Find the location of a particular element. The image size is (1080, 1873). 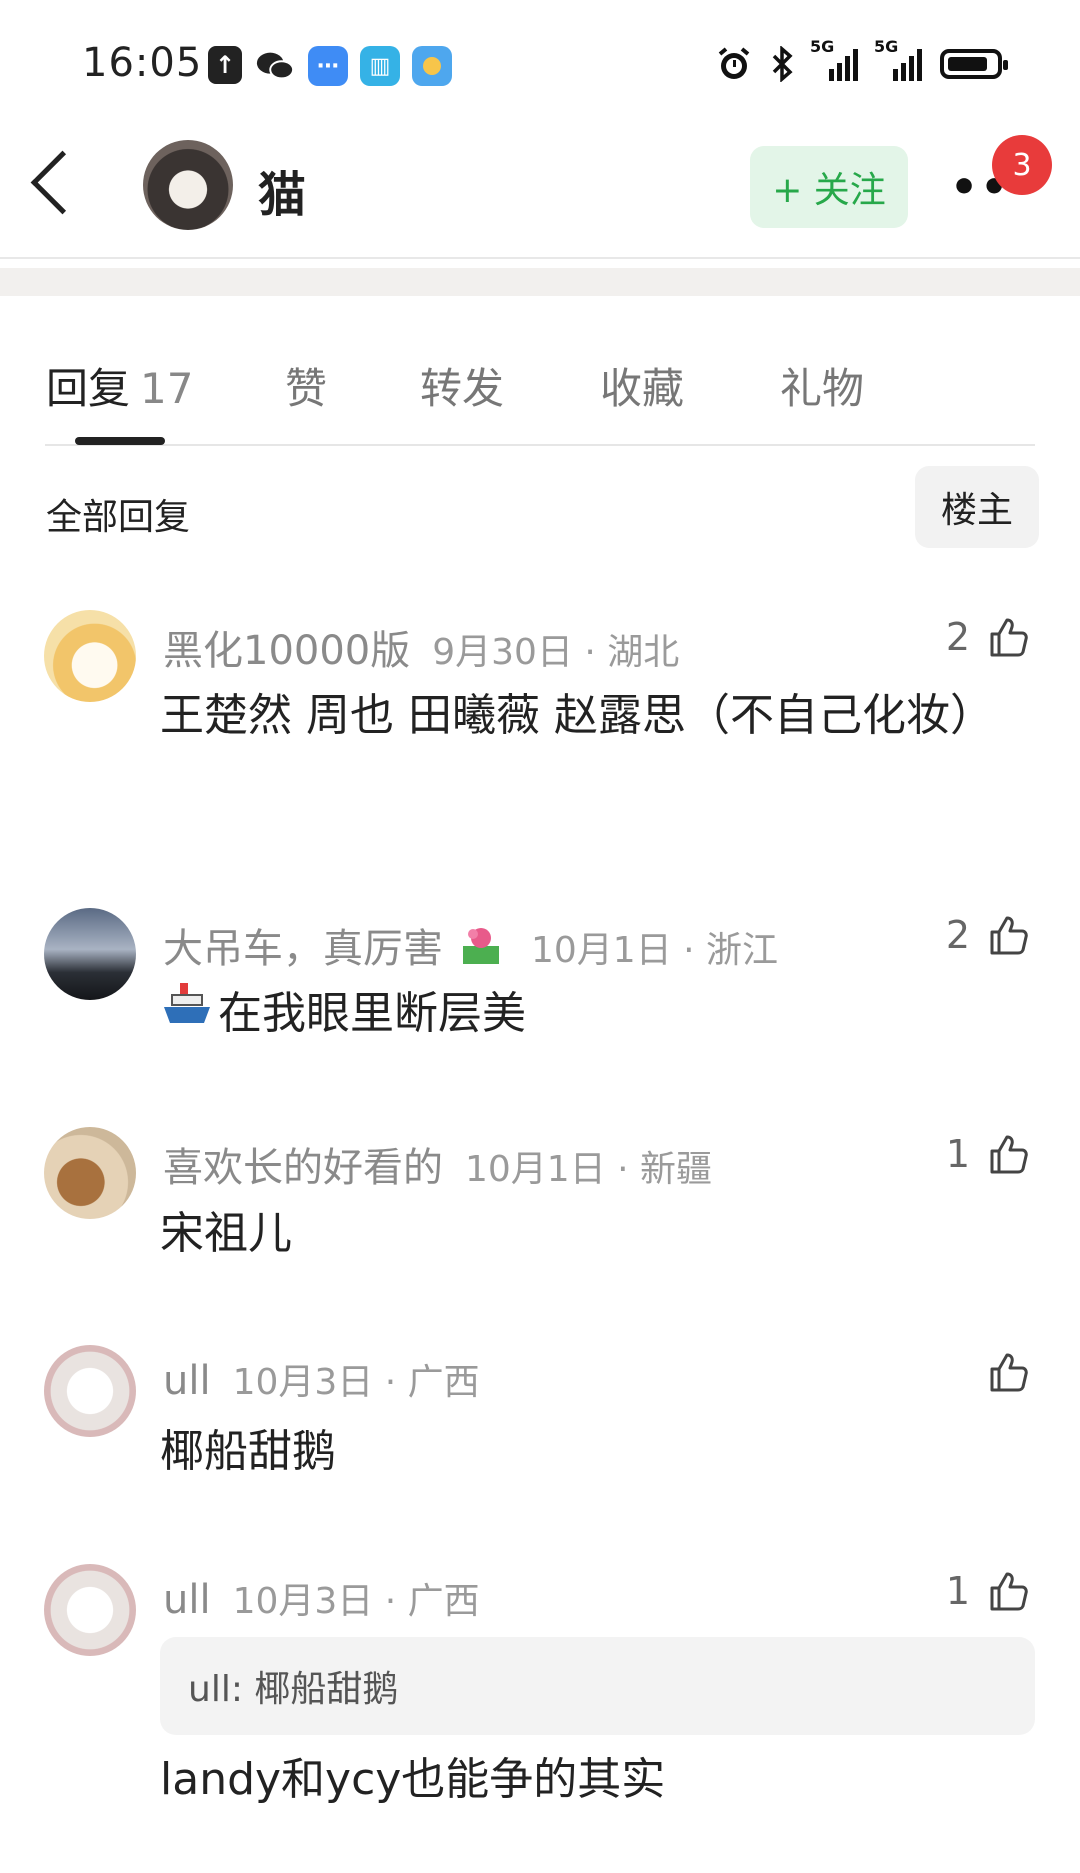

tab-gifts: 礼物 is located at coordinates (822, 385).